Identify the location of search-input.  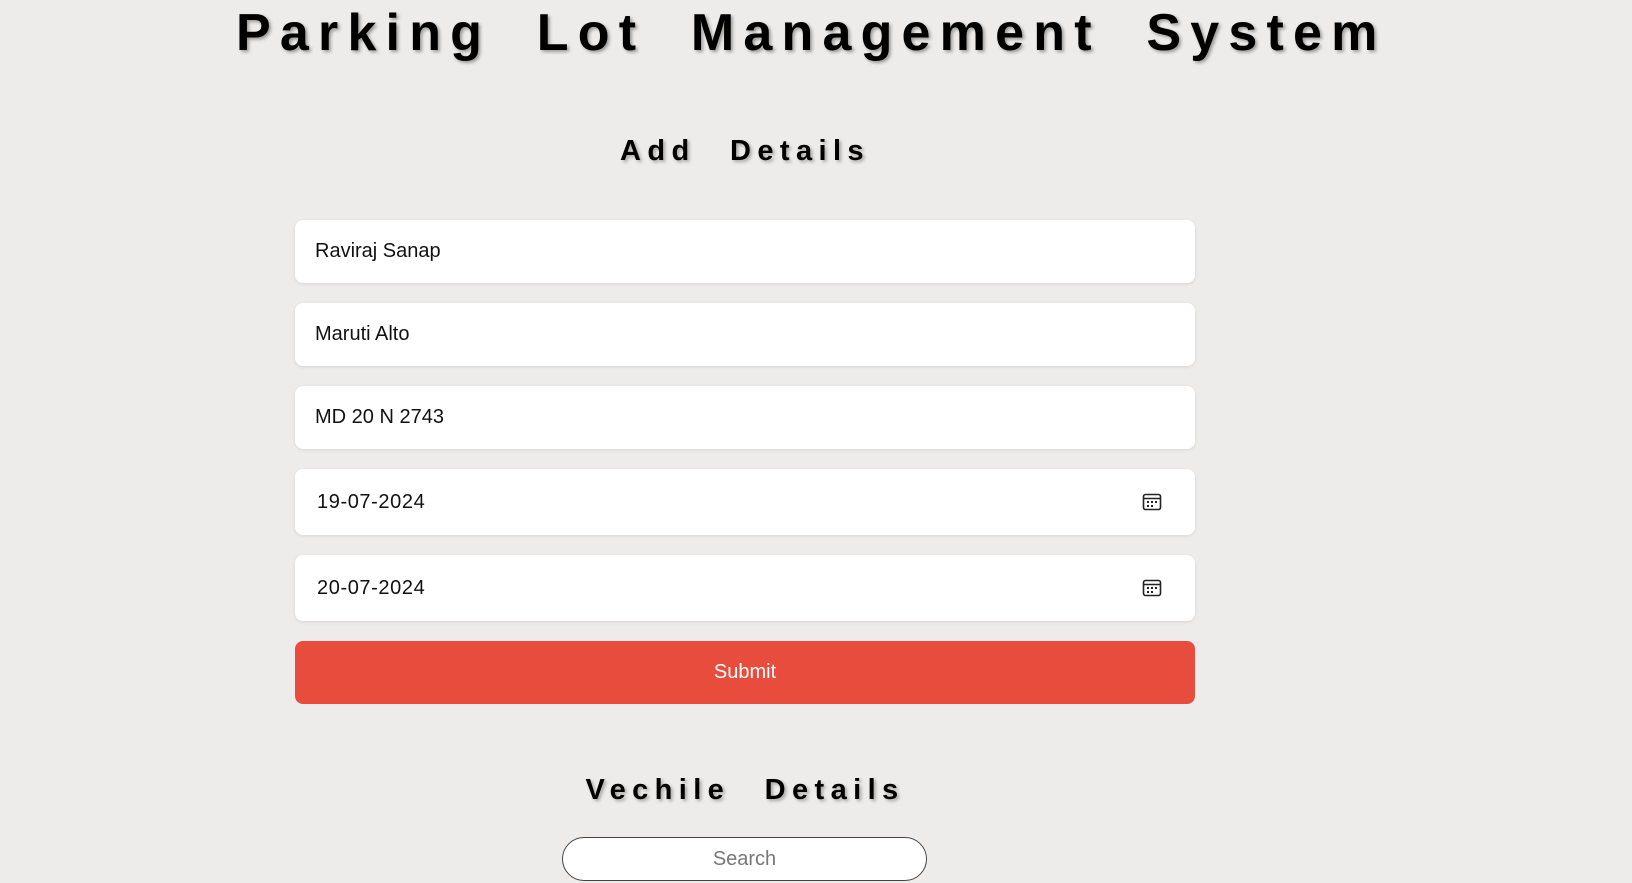
(744, 859).